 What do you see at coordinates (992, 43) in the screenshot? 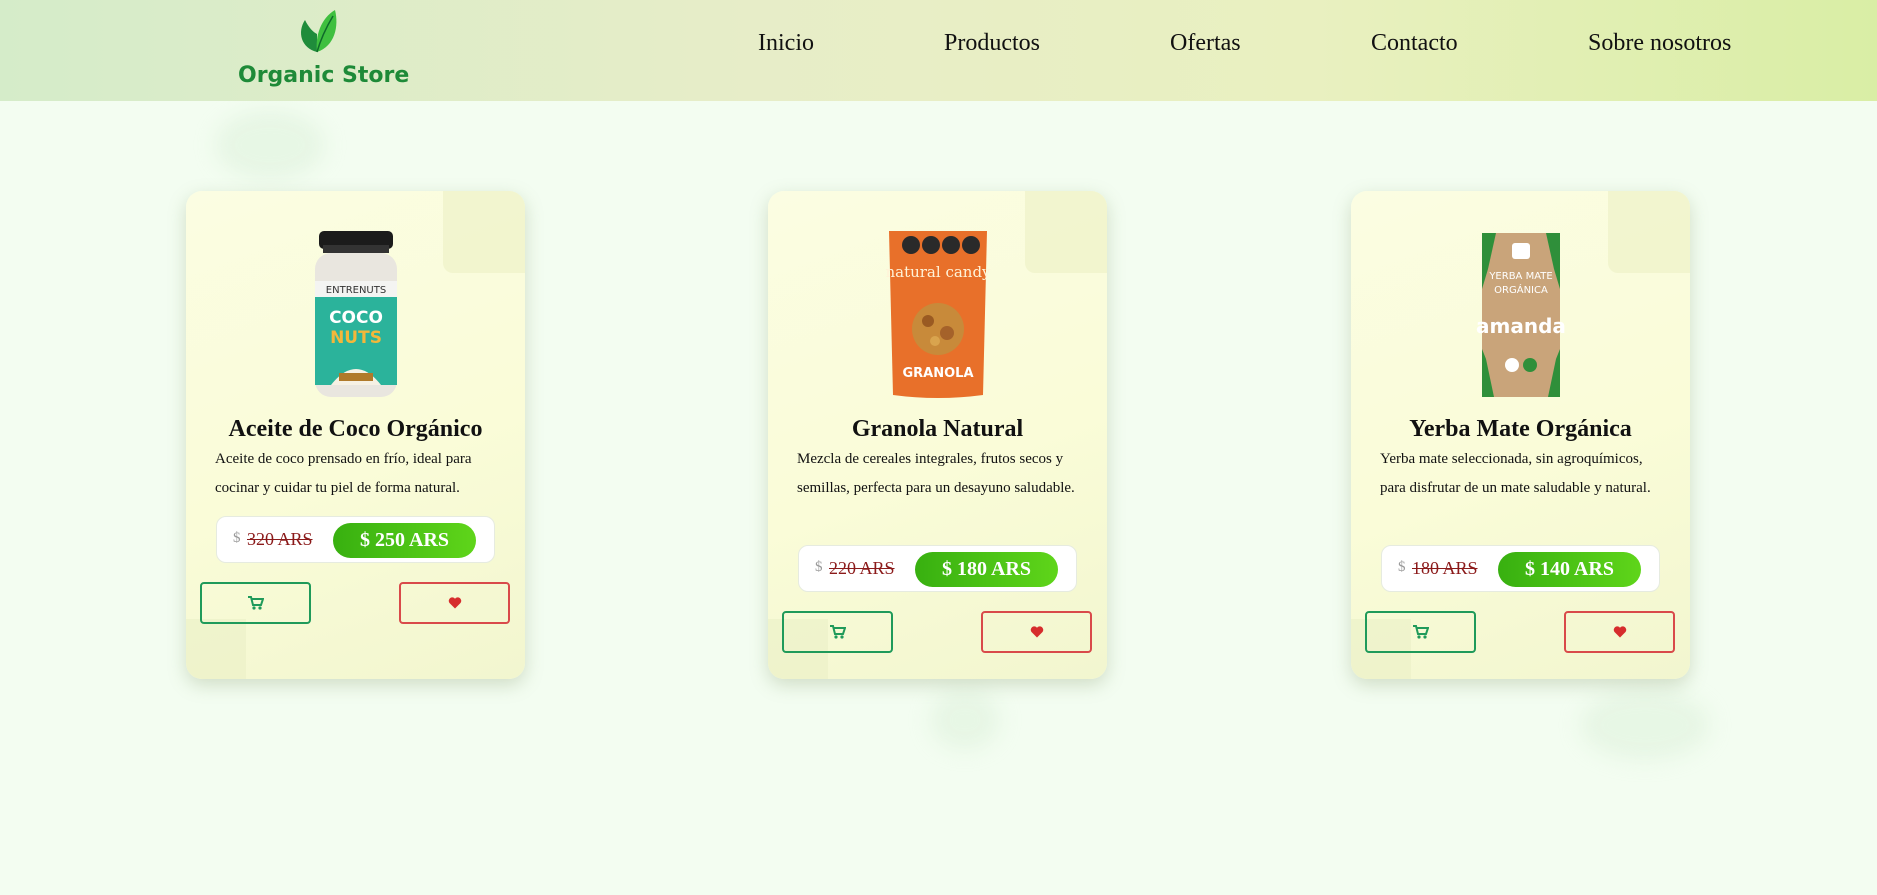
I see `nav-productos: Productos` at bounding box center [992, 43].